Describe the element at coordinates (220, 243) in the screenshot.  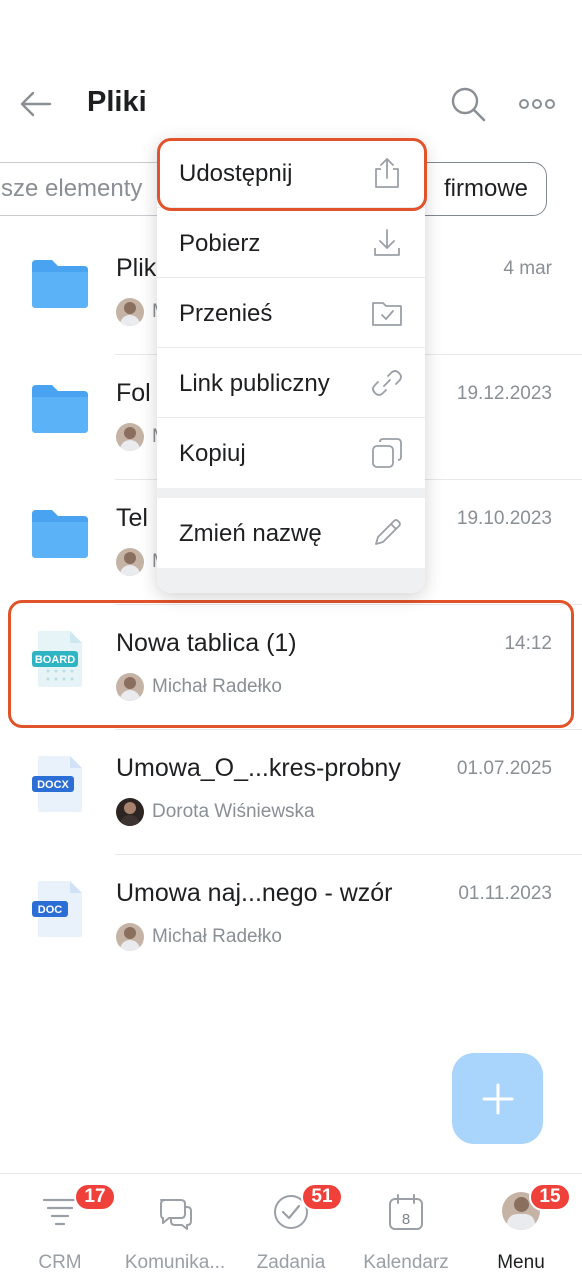
I see `menu-item-label: Pobierz` at that location.